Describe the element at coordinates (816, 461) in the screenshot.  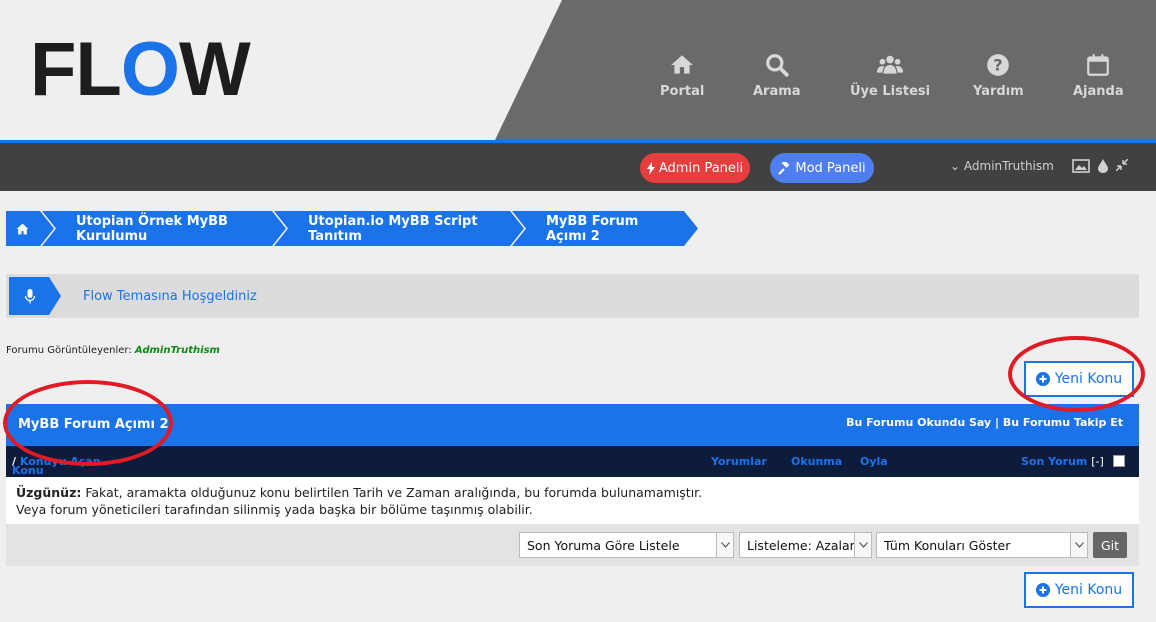
I see `column-views: Okunma` at that location.